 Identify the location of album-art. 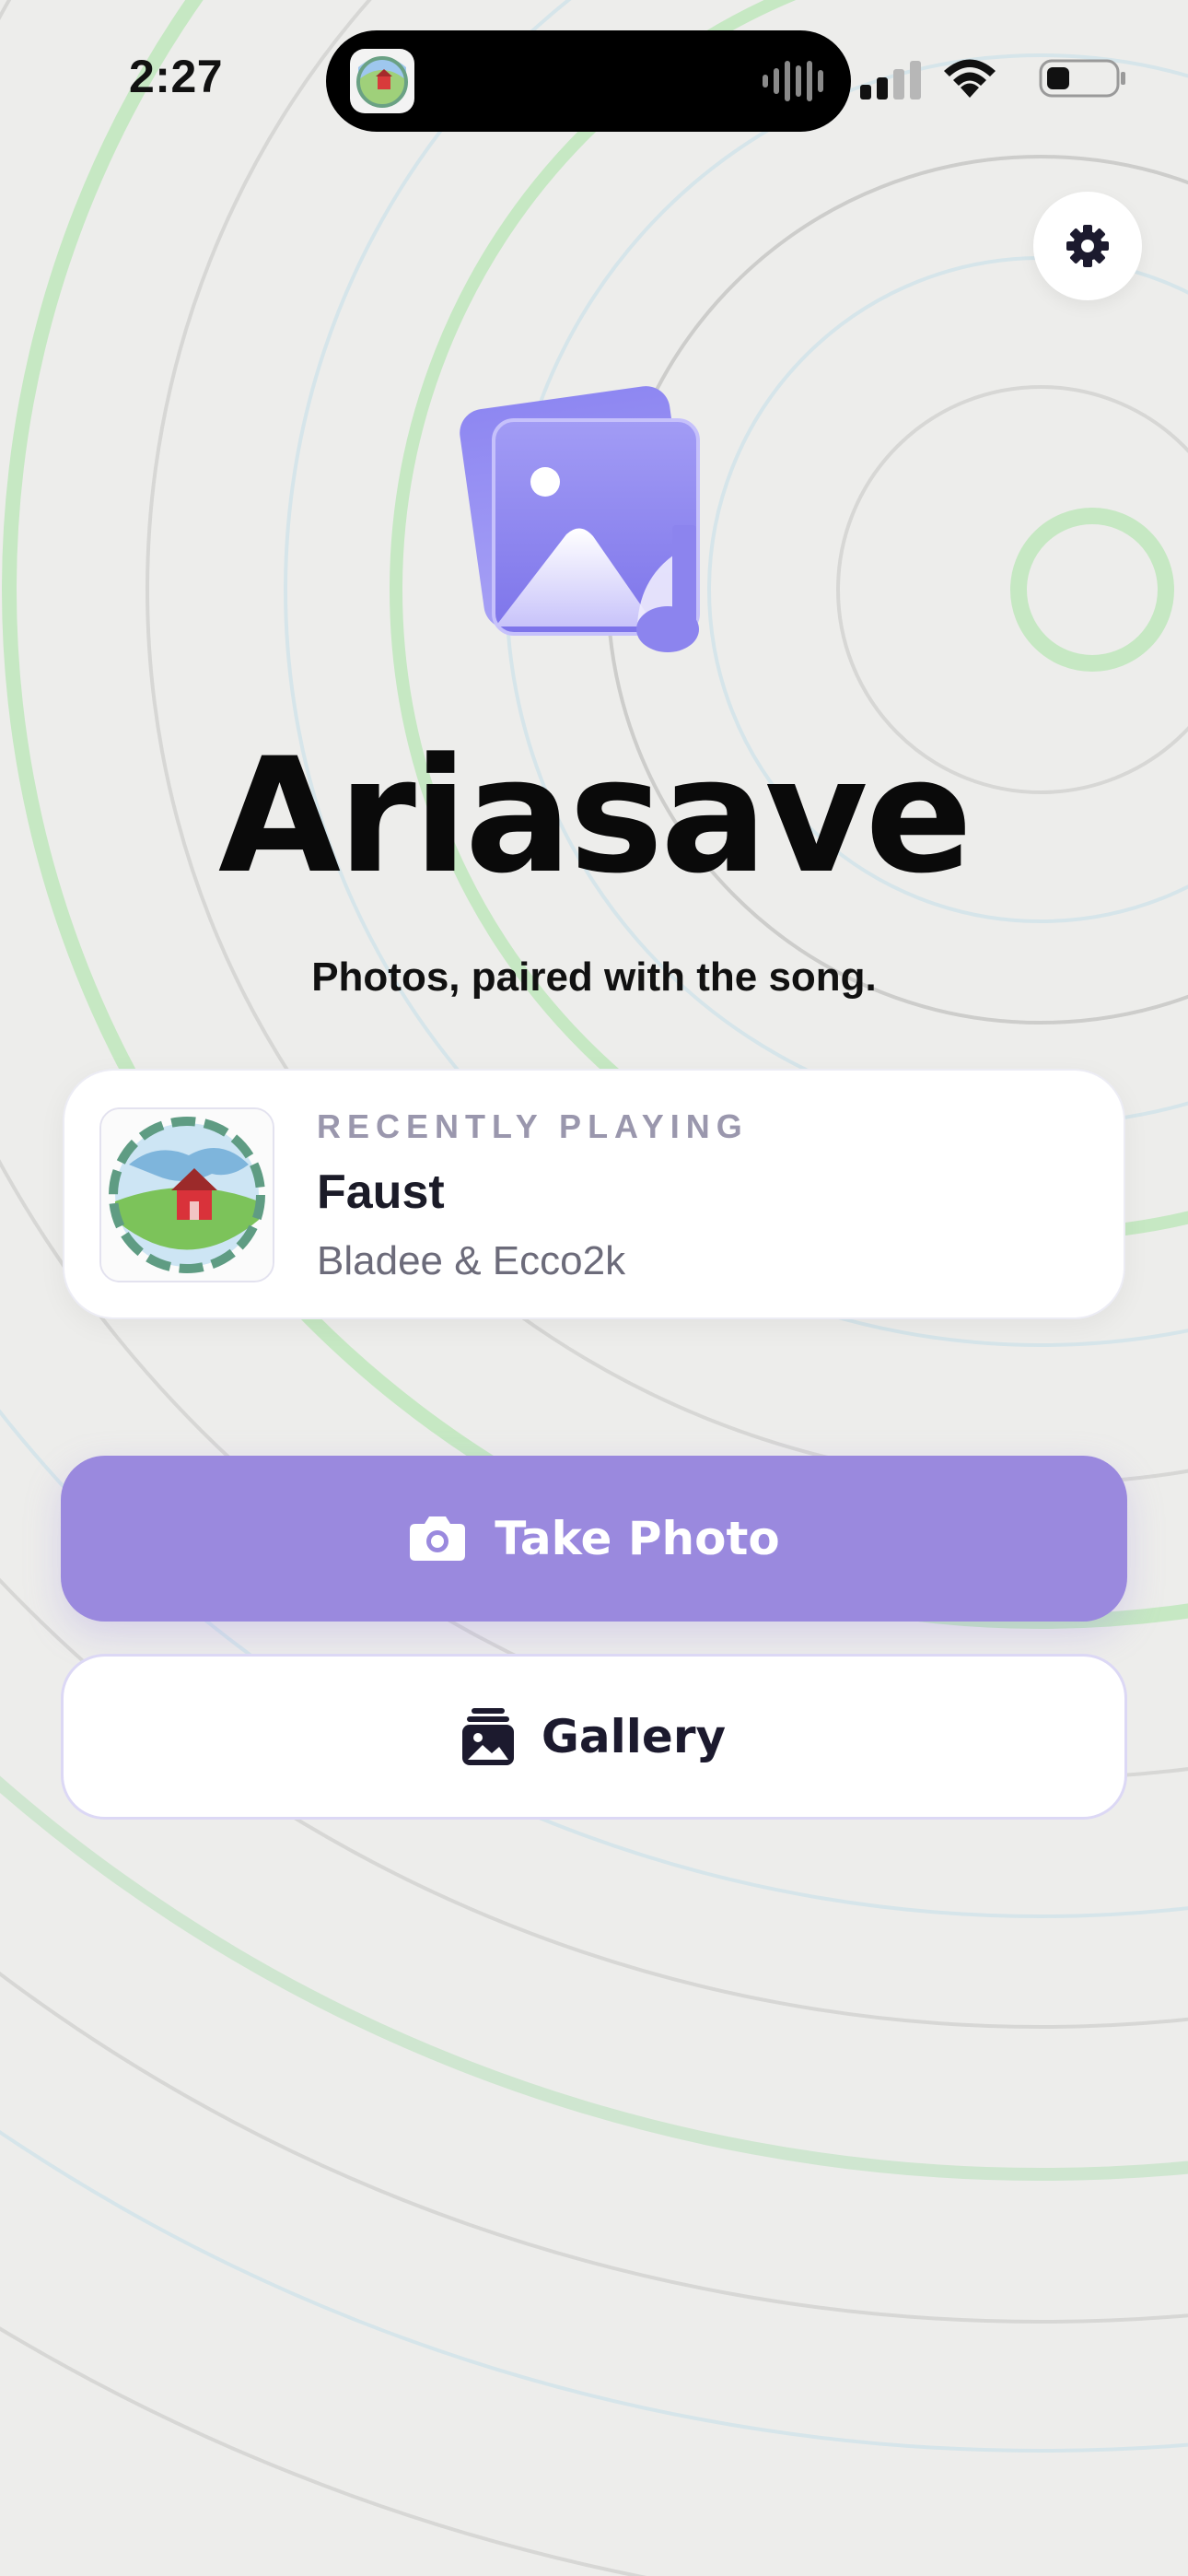
(186, 1194).